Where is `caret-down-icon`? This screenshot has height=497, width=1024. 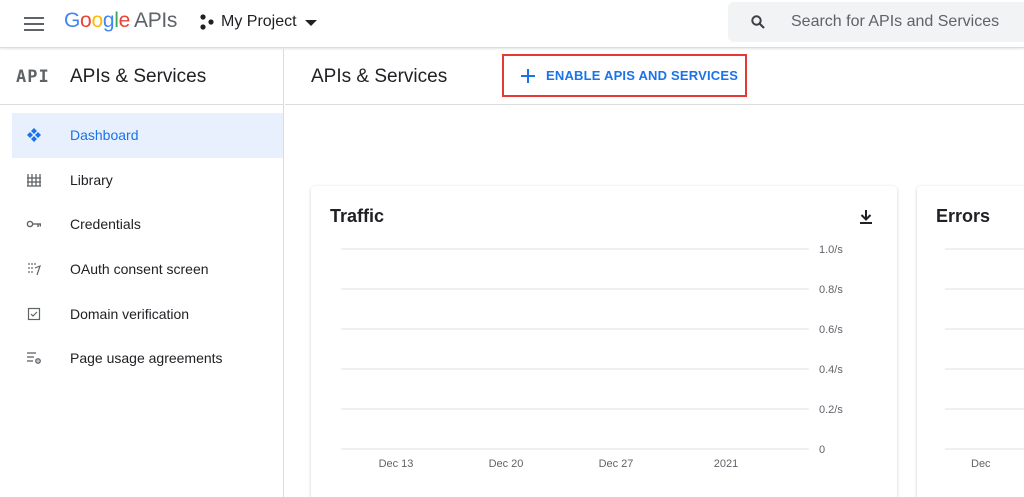
caret-down-icon is located at coordinates (310, 23).